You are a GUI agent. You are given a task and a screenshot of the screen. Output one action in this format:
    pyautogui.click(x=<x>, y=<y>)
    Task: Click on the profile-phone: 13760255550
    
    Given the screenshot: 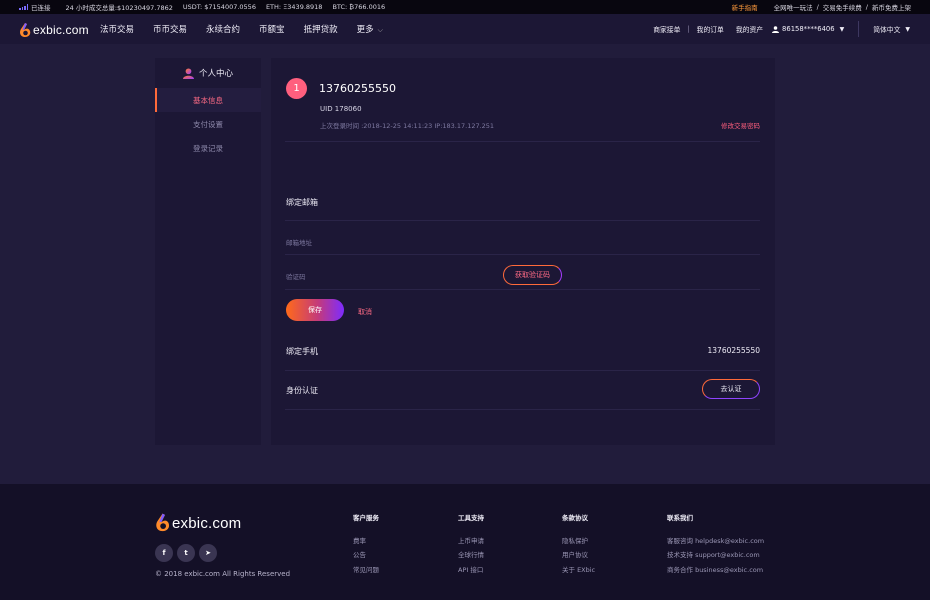 What is the action you would take?
    pyautogui.click(x=357, y=88)
    